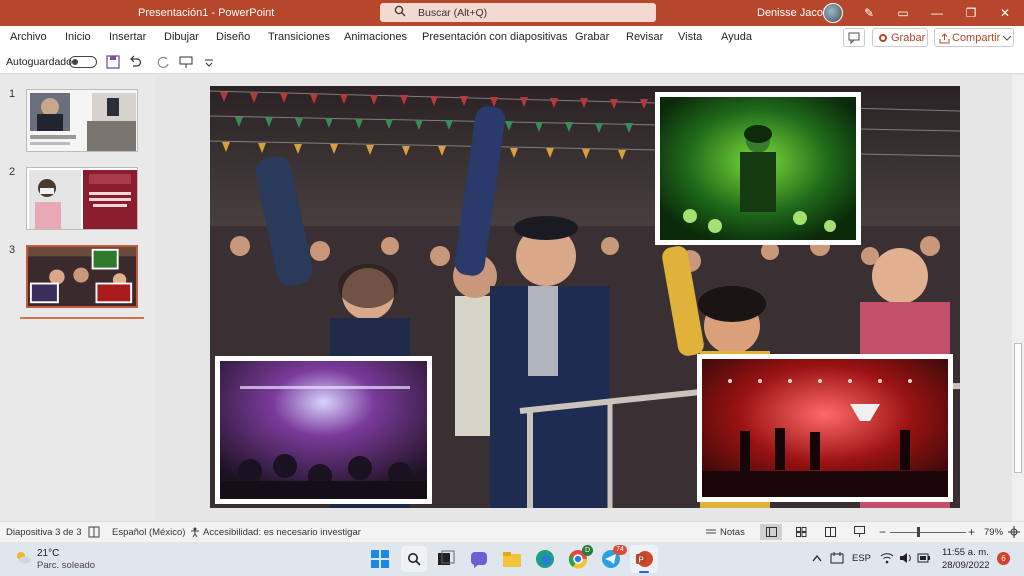 This screenshot has width=1024, height=576. Describe the element at coordinates (817, 558) in the screenshot. I see `chevron-up-icon` at that location.